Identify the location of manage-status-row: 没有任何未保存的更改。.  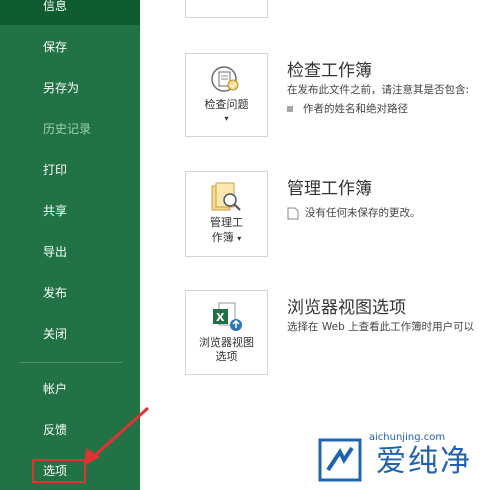
(354, 212).